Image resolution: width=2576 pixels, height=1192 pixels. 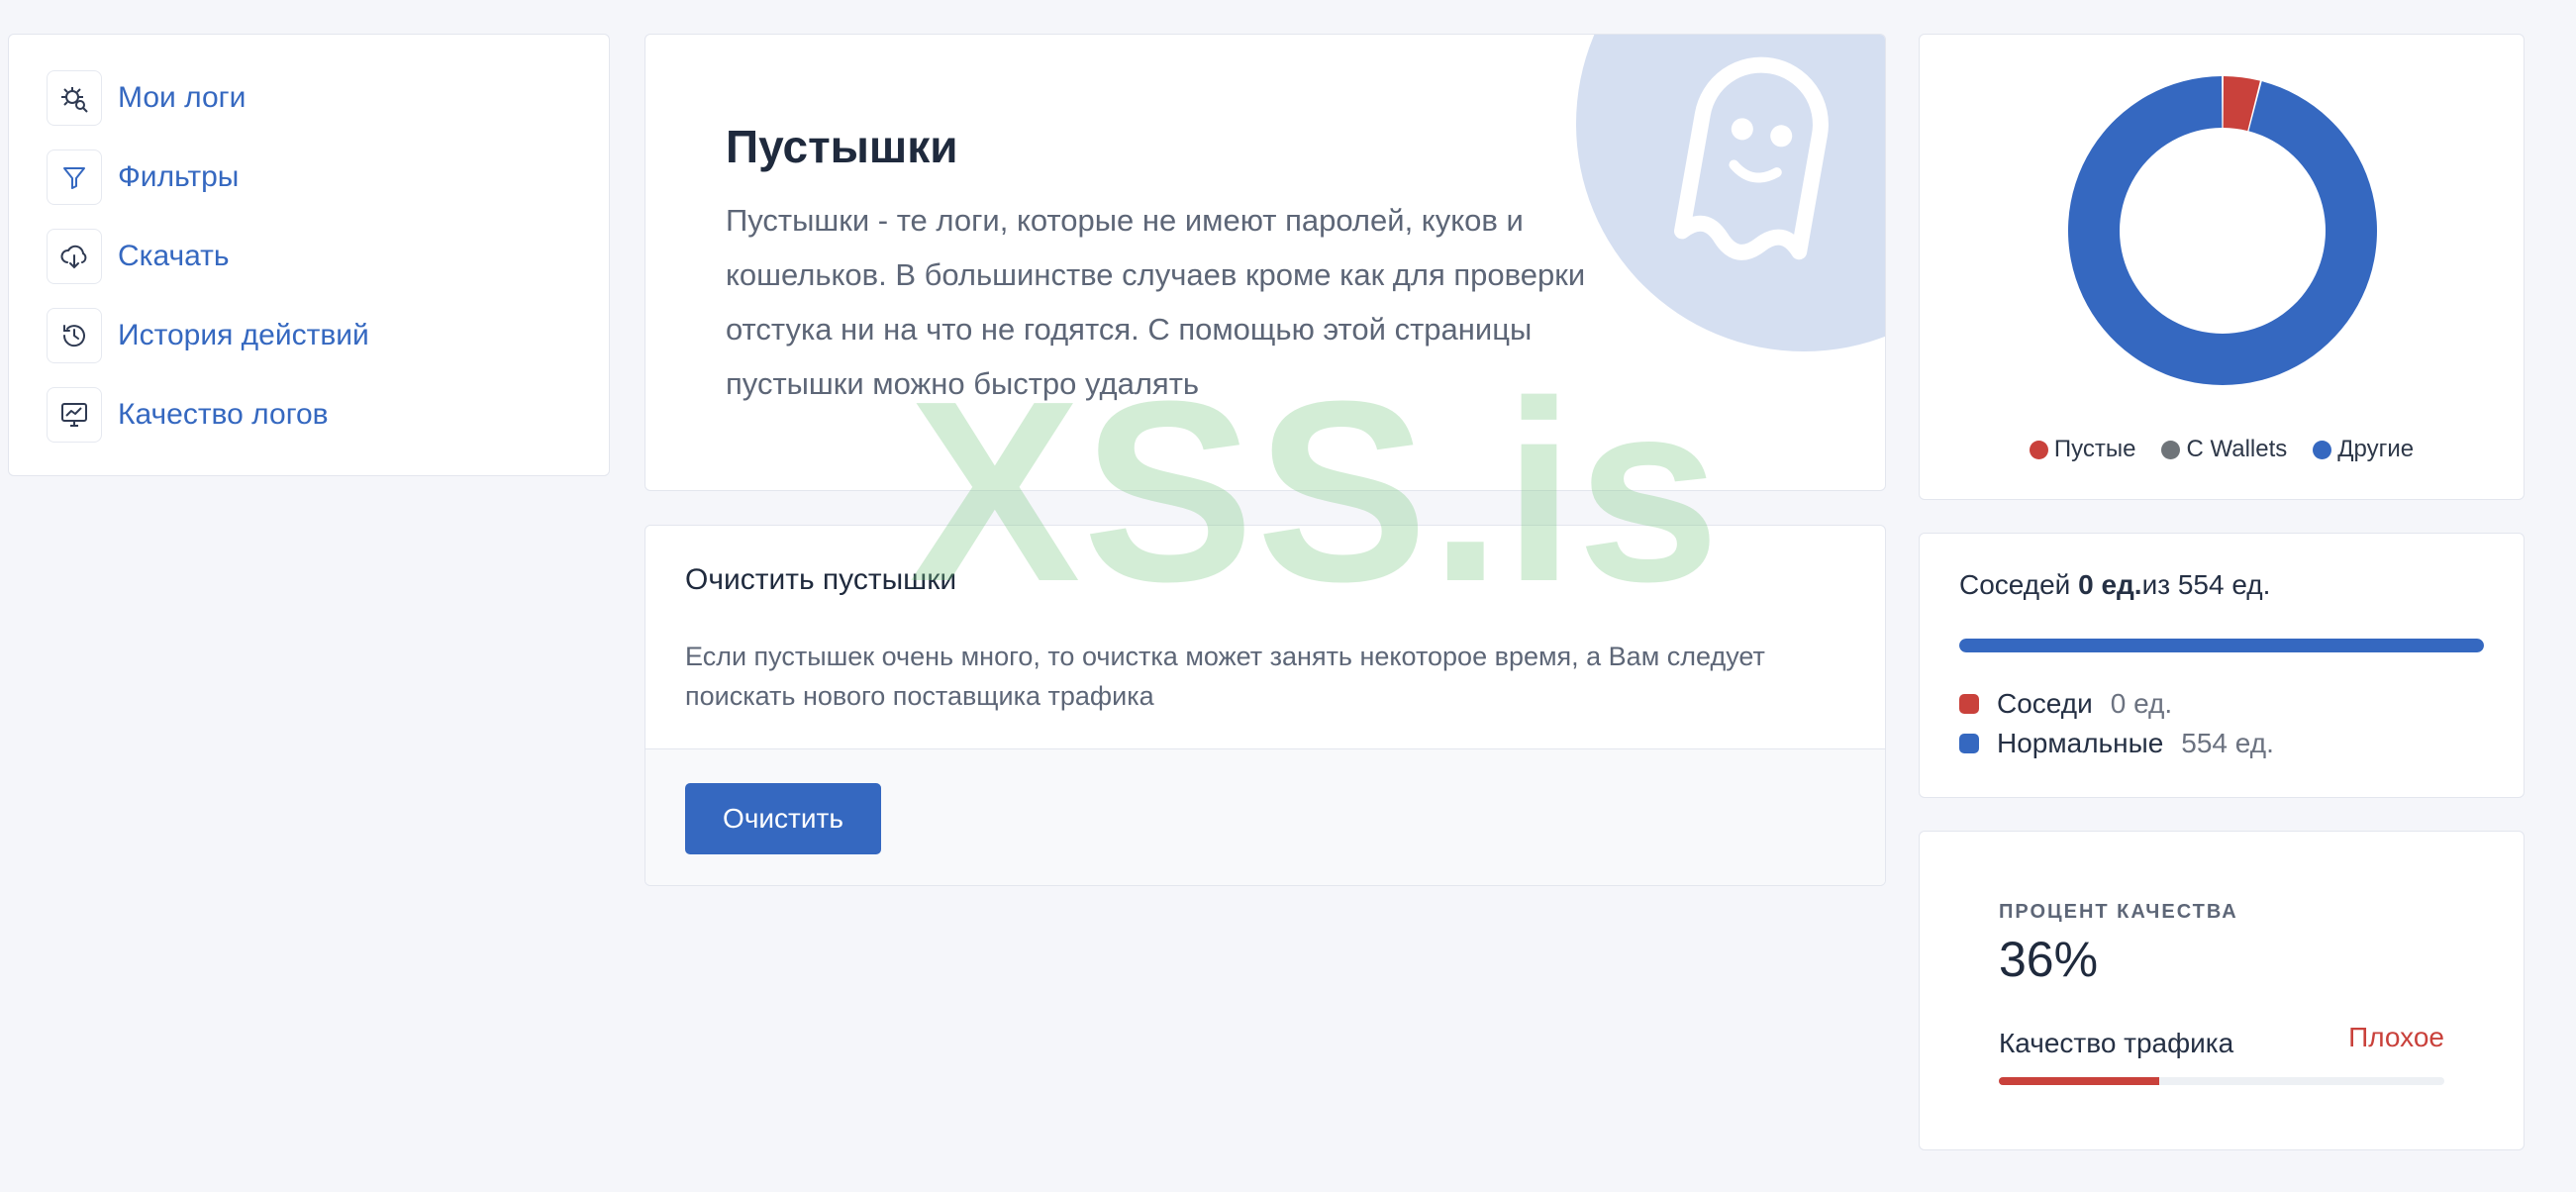 What do you see at coordinates (2376, 449) in the screenshot?
I see `legend-label: Другие` at bounding box center [2376, 449].